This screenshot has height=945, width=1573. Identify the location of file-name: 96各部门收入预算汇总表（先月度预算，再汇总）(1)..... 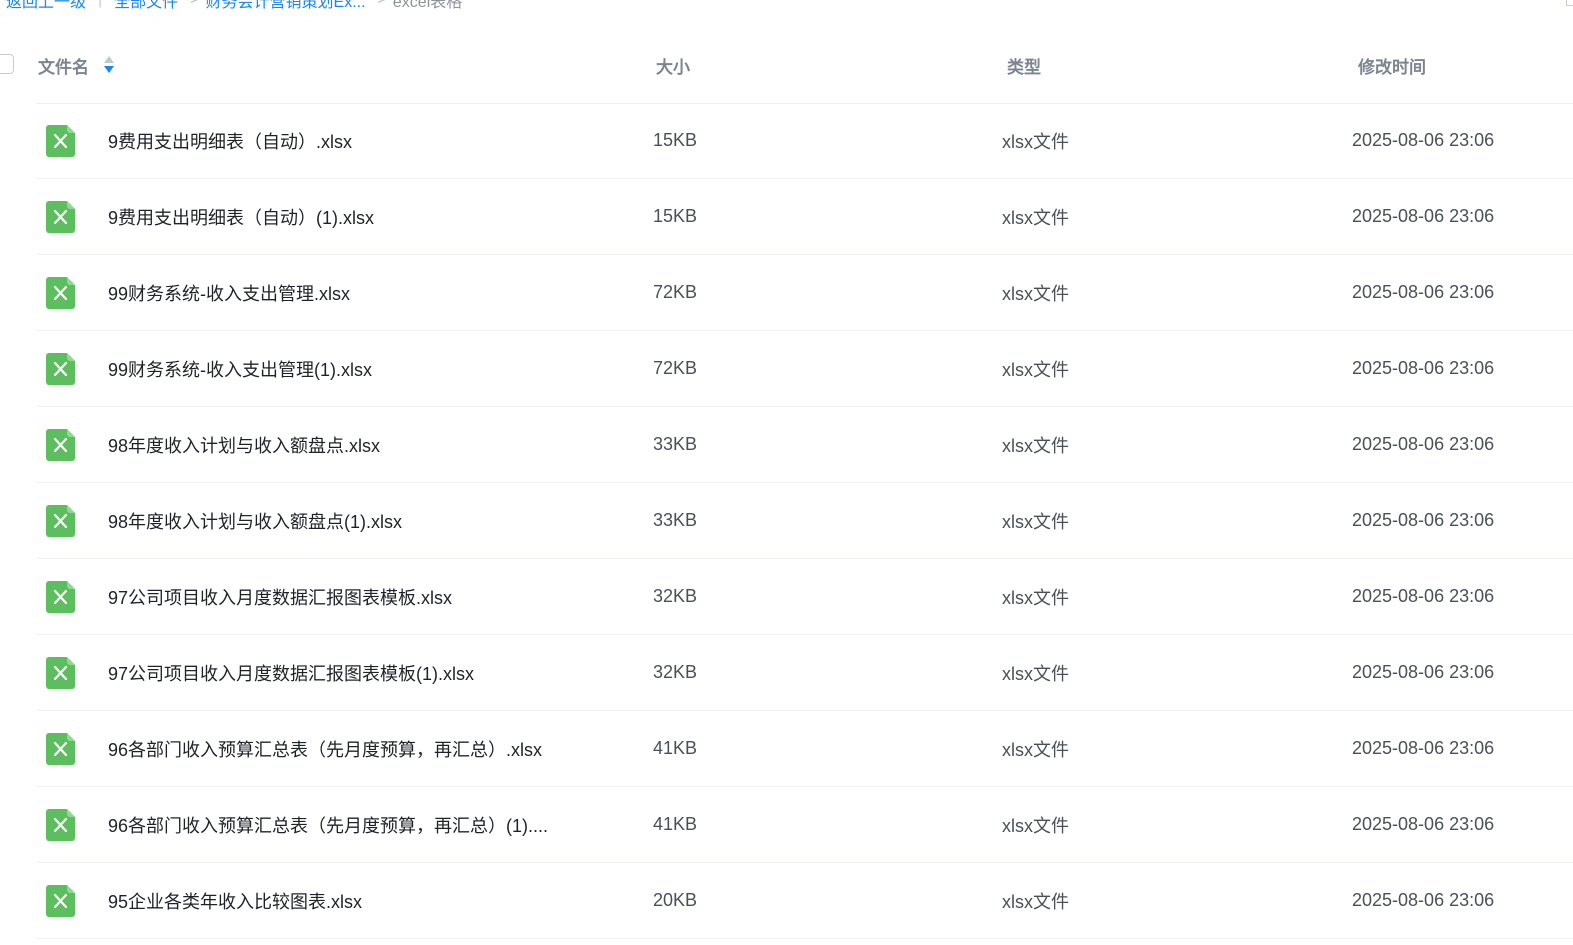
(328, 824).